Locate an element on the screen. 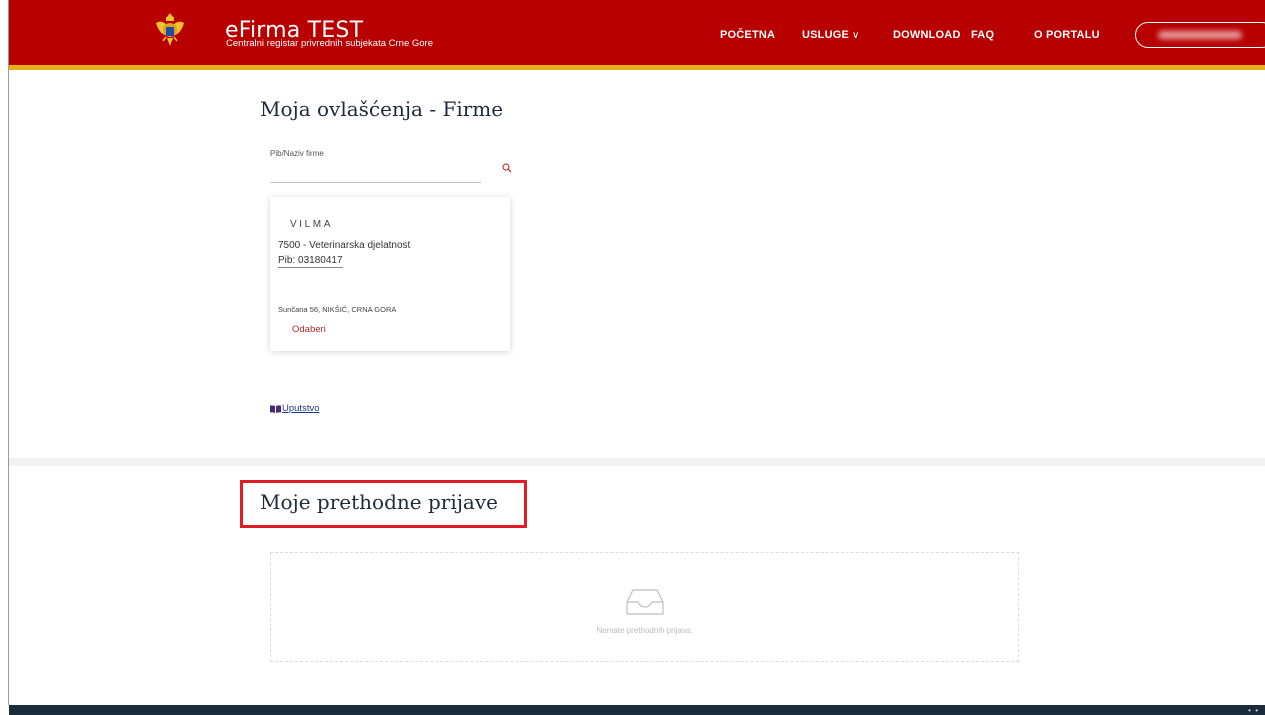  search-icon is located at coordinates (507, 168).